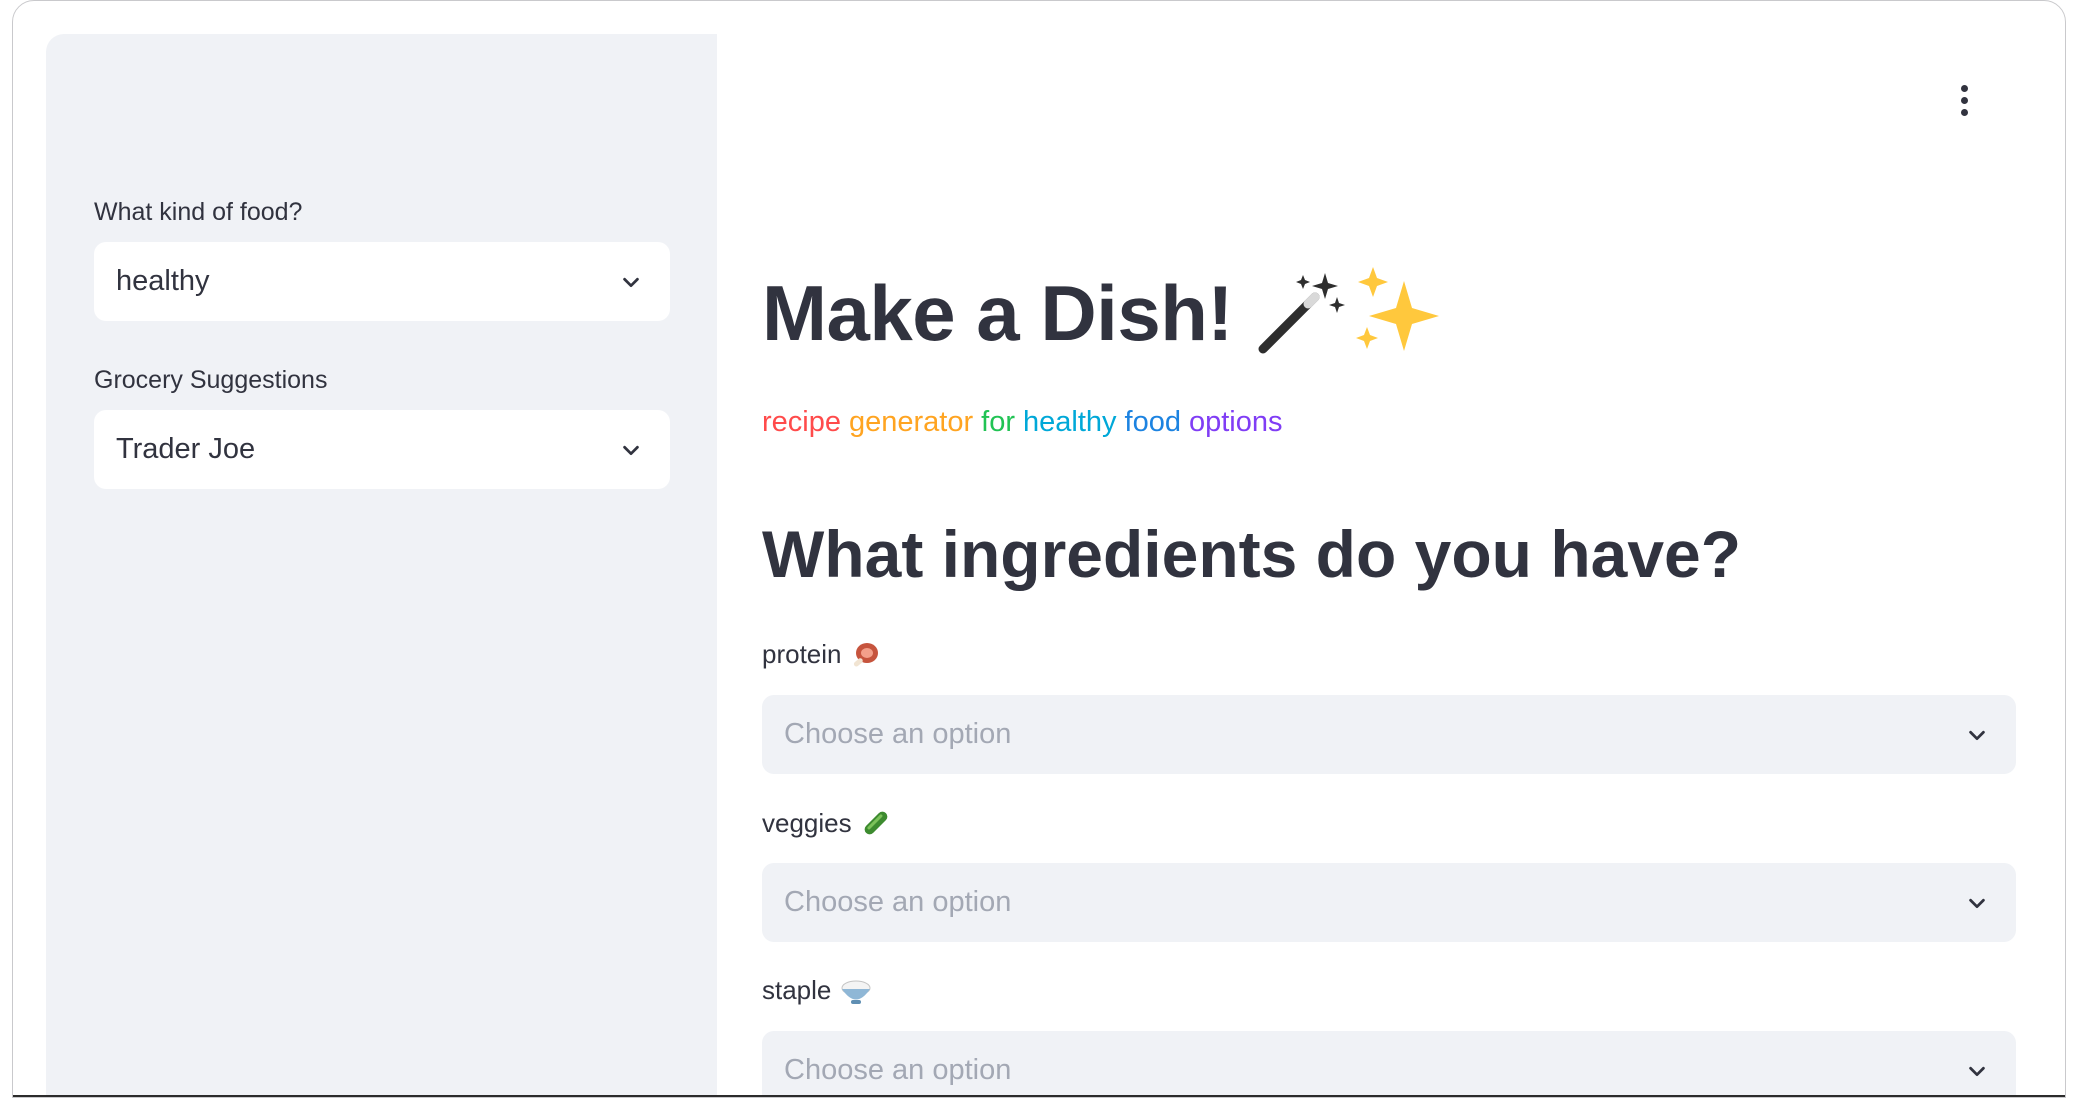 This screenshot has height=1098, width=2078. I want to click on veggies-label: veggies, so click(827, 823).